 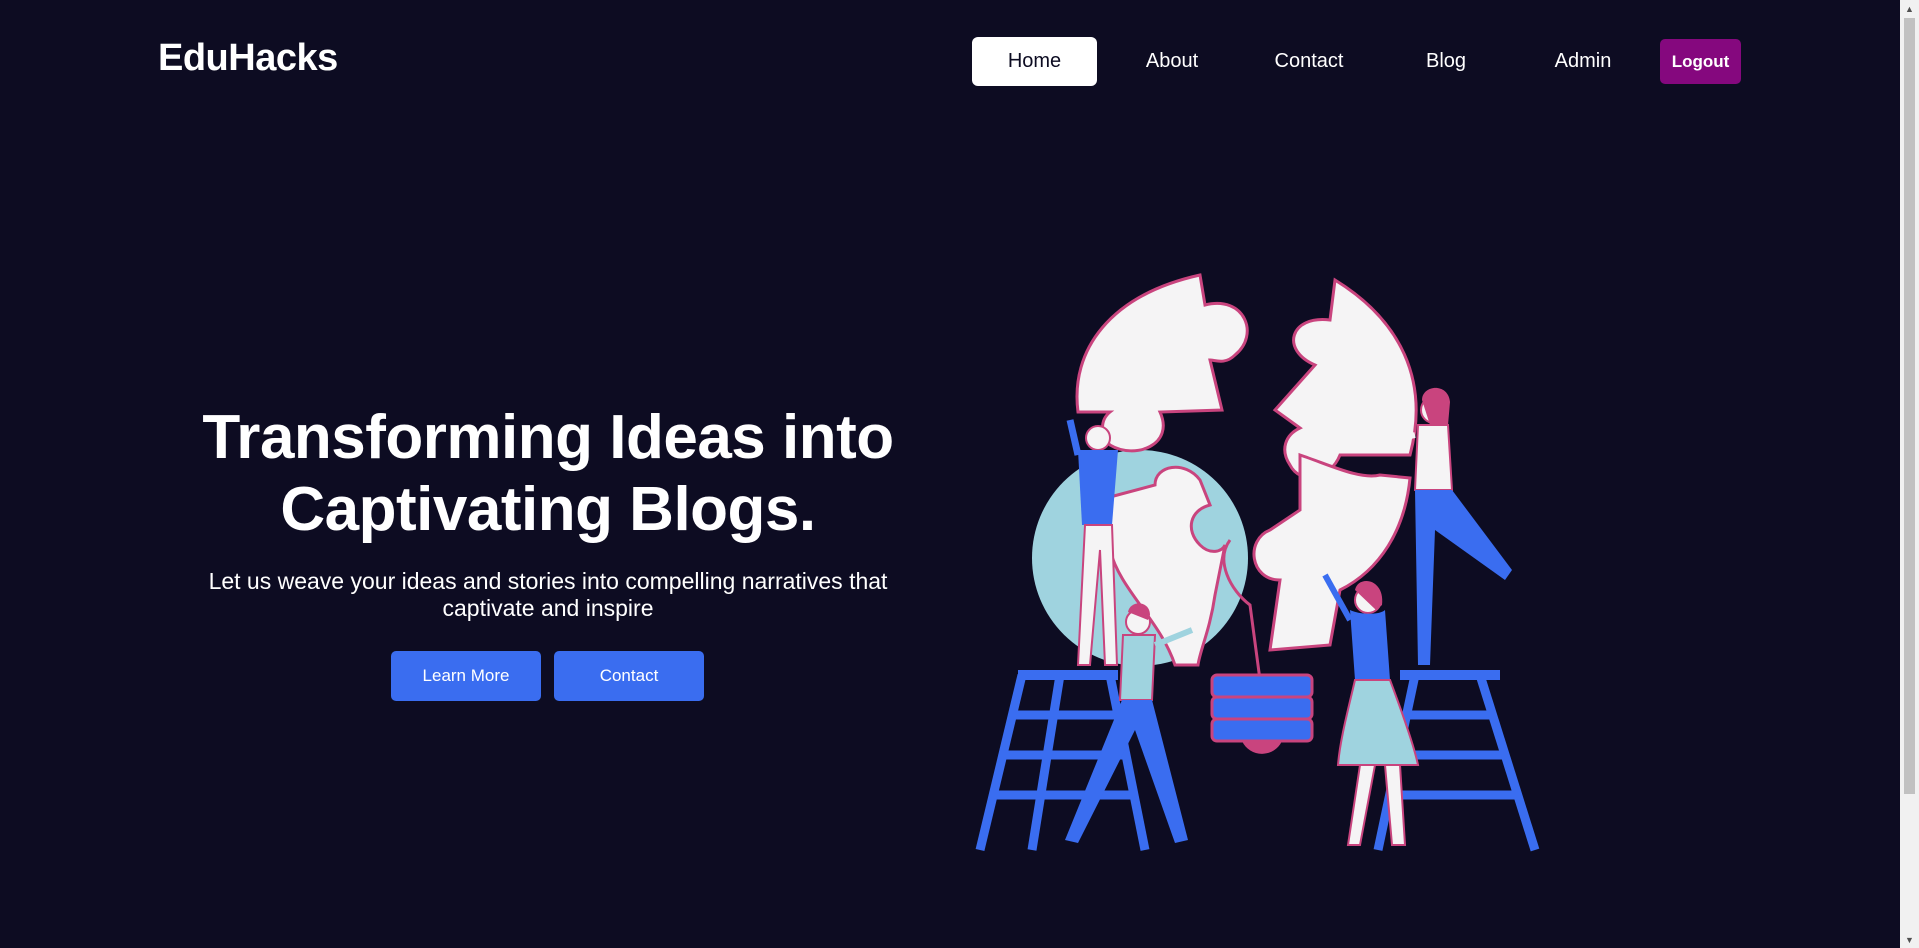 What do you see at coordinates (1162, 363) in the screenshot?
I see `puzzle-piece-top-left-icon` at bounding box center [1162, 363].